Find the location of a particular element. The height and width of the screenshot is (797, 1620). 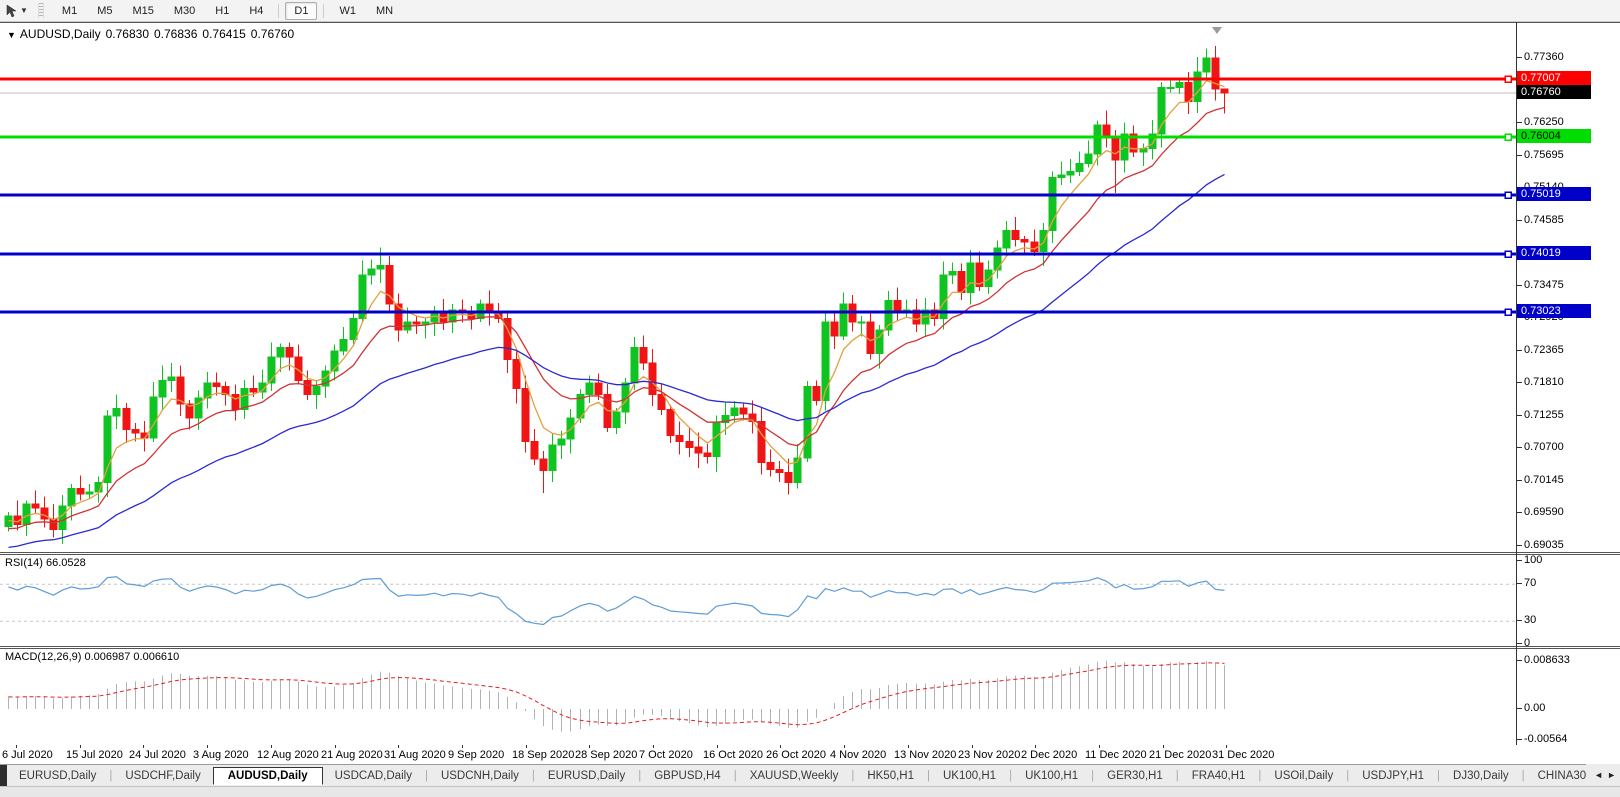

date-axis-label: 7 Oct 2020 is located at coordinates (666, 755).